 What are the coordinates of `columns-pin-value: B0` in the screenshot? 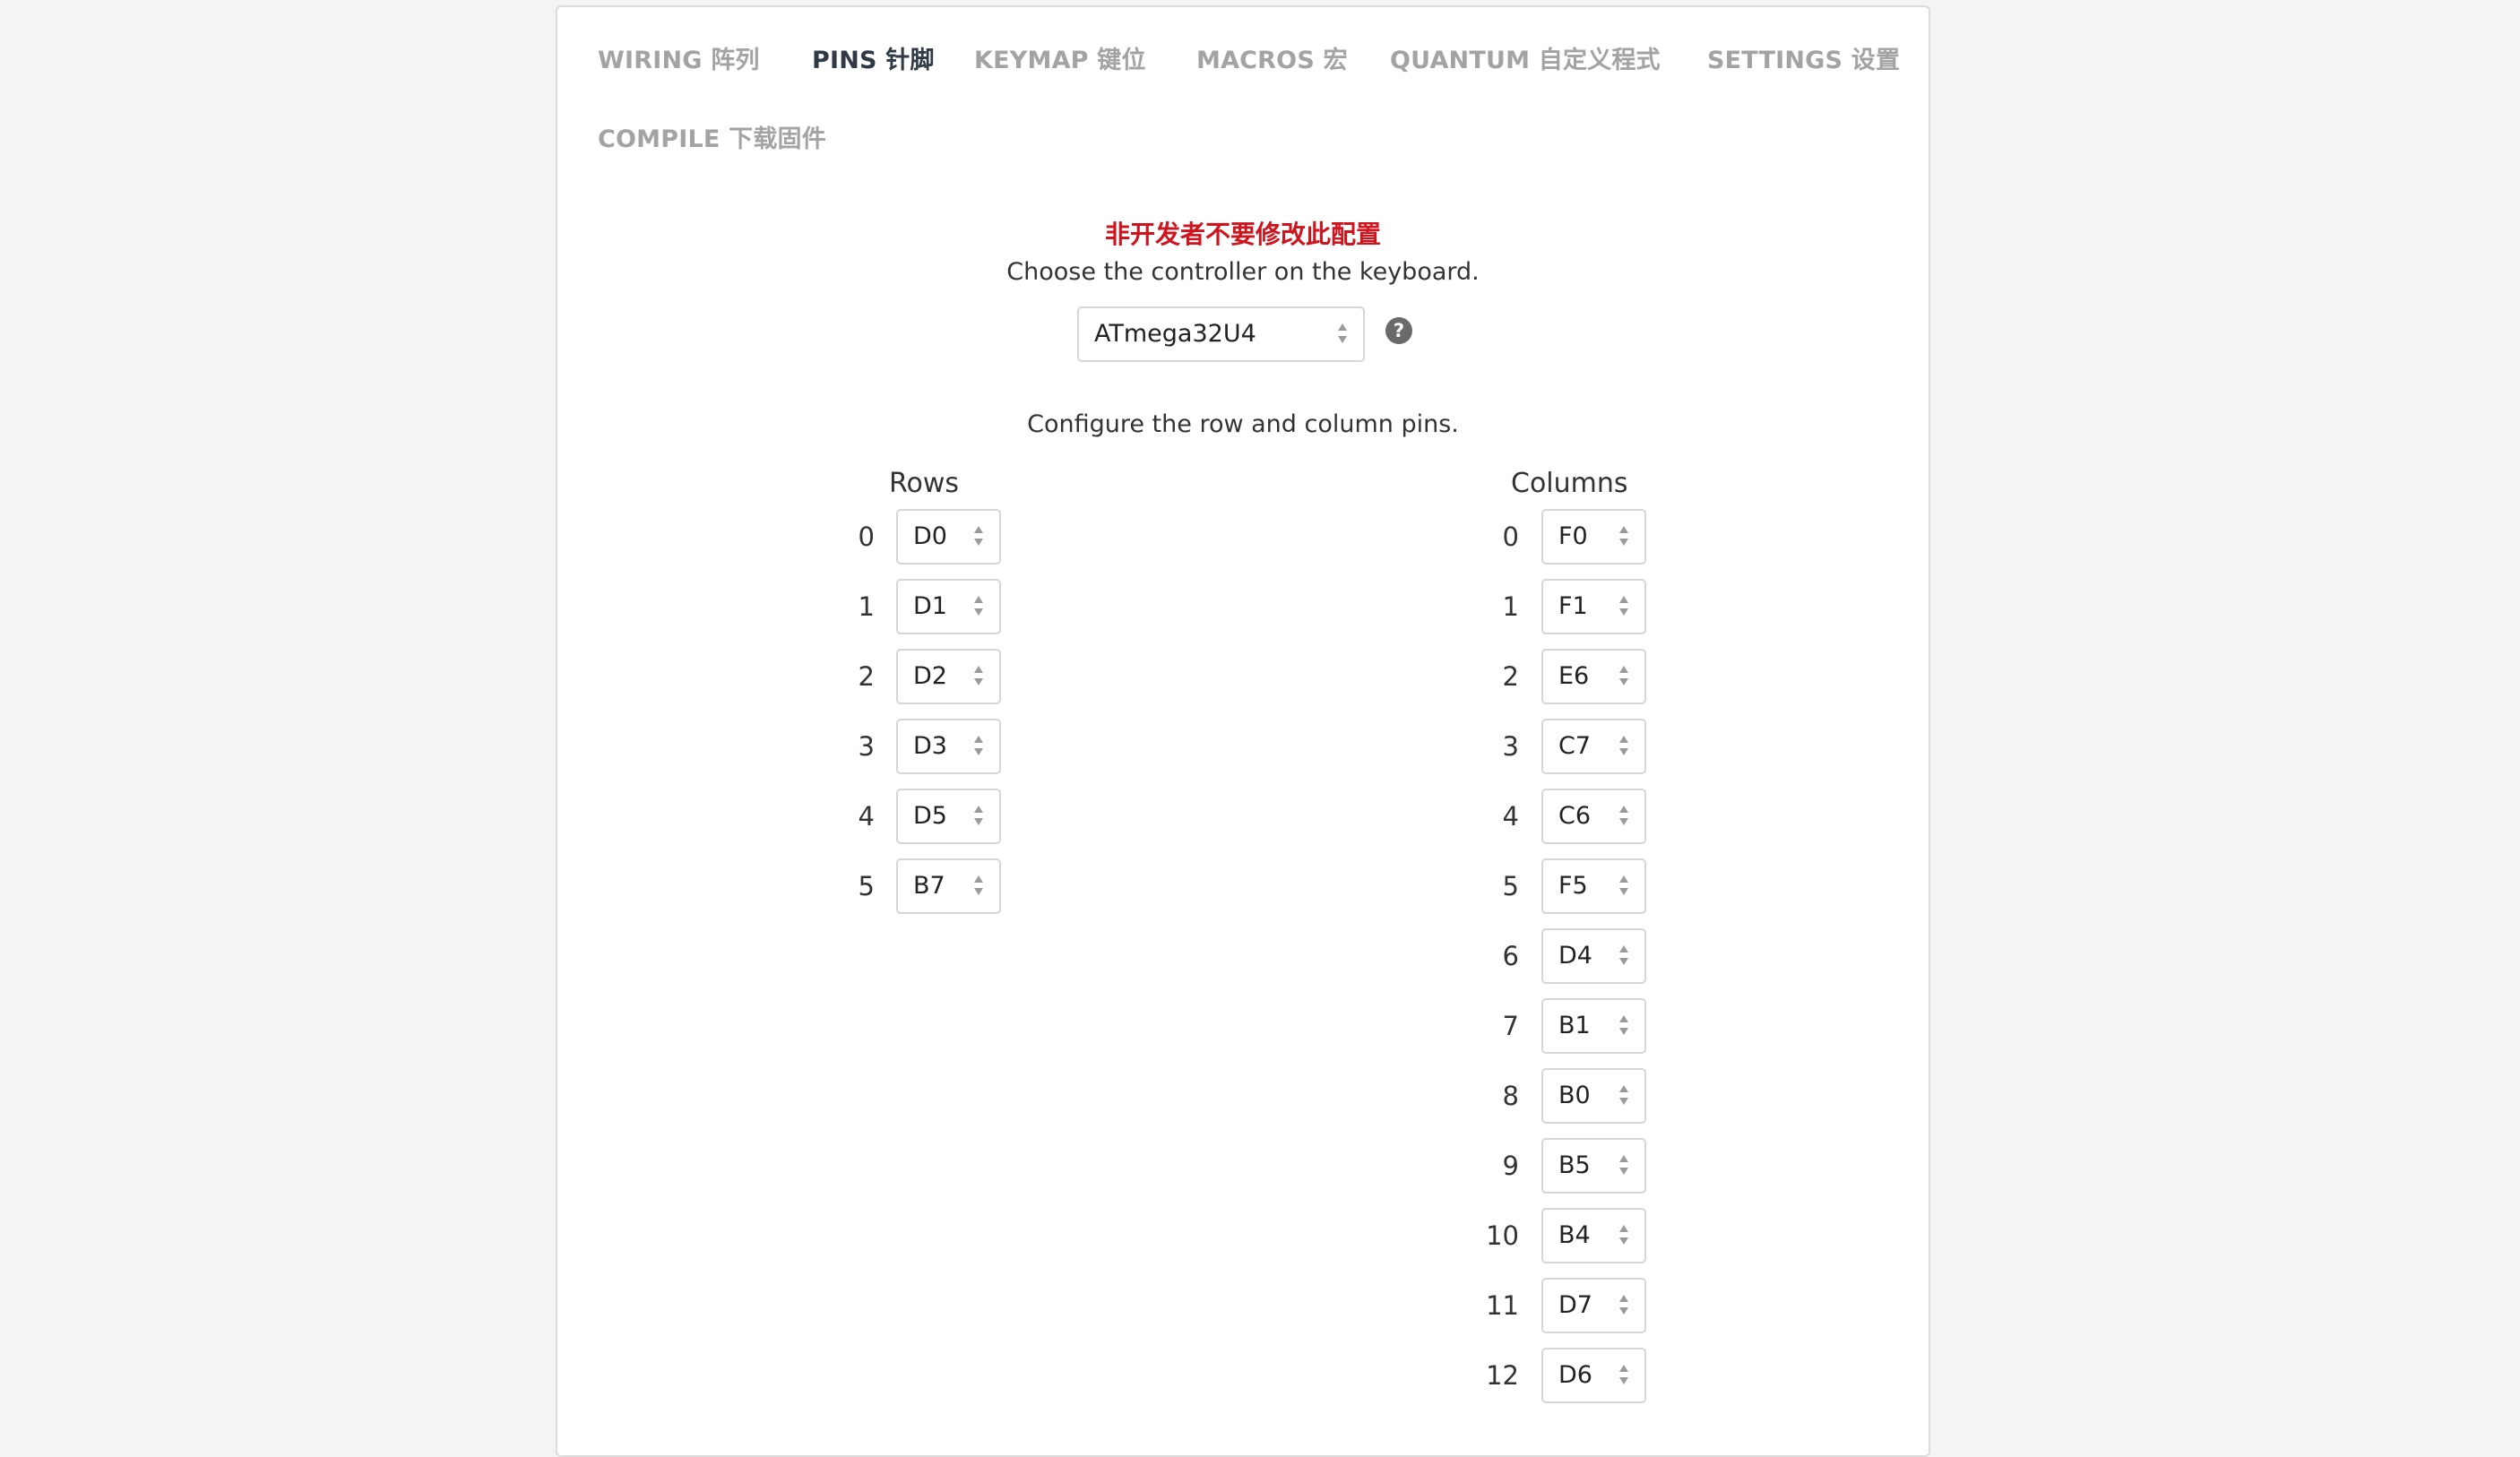 It's located at (1574, 1095).